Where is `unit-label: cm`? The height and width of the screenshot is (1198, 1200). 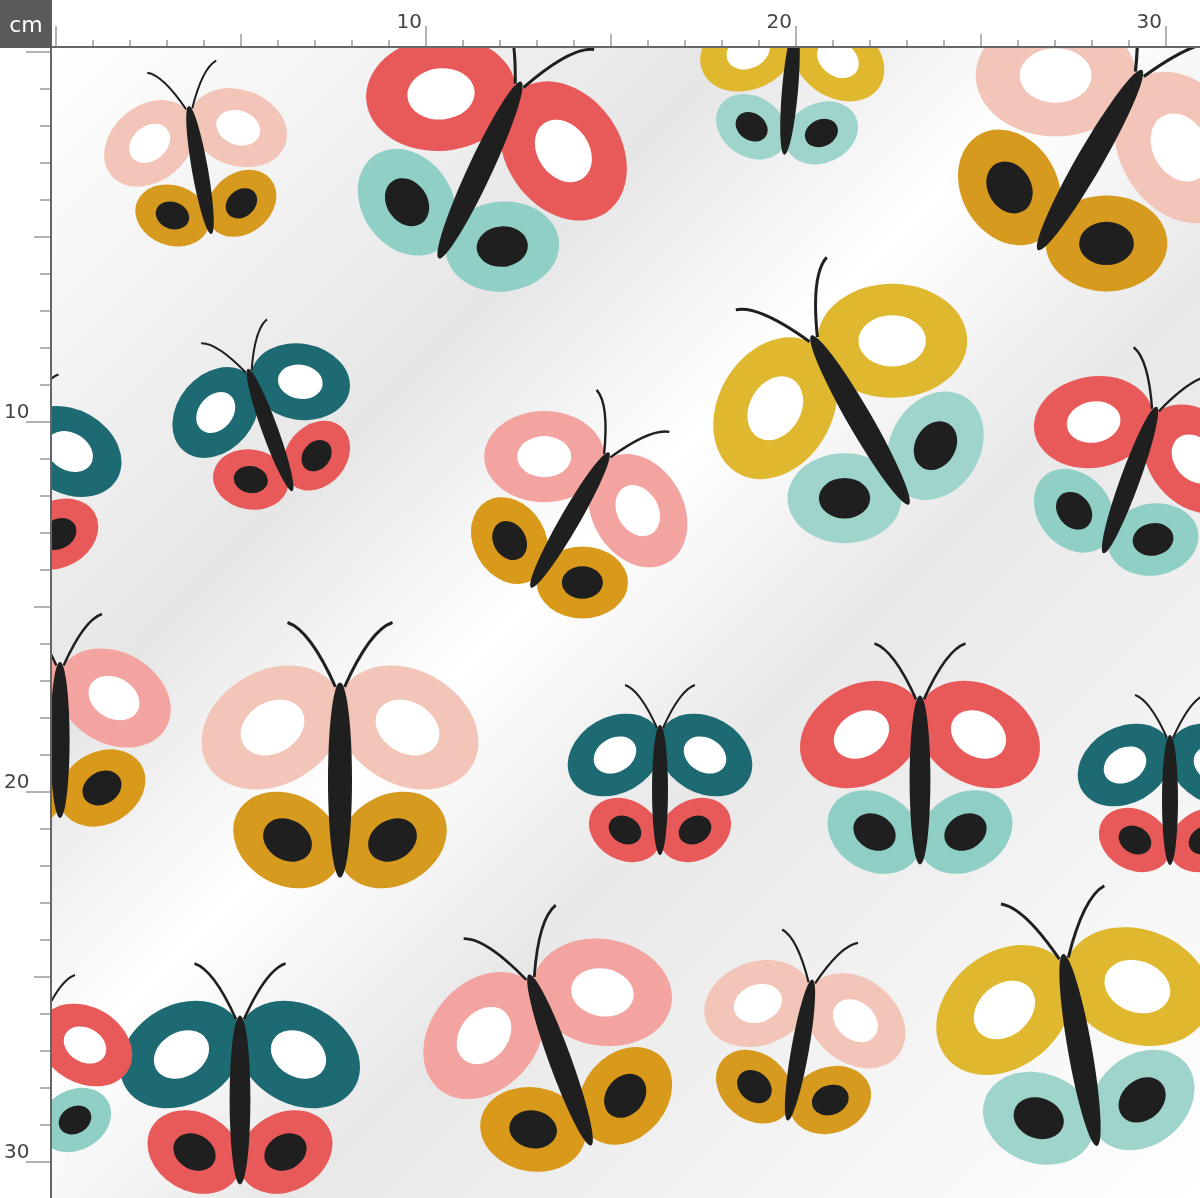
unit-label: cm is located at coordinates (26, 24).